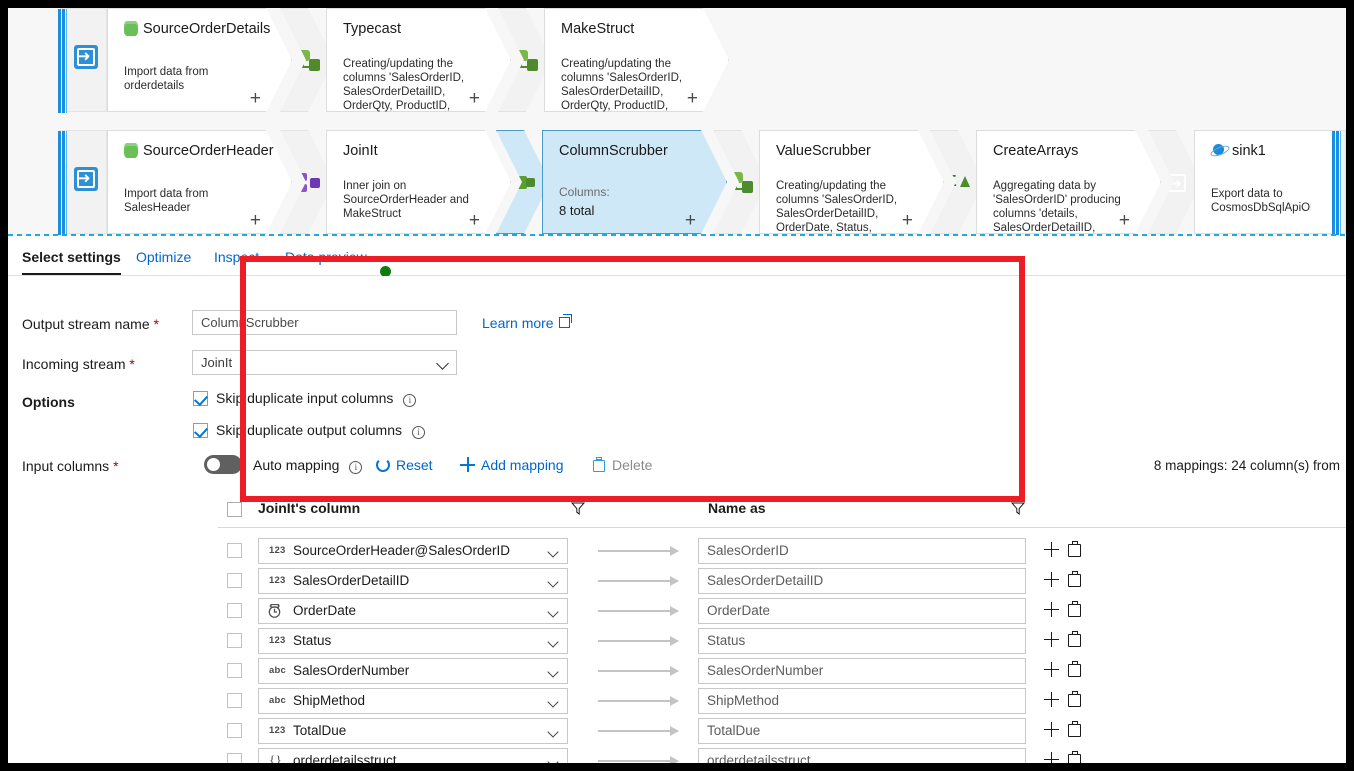  What do you see at coordinates (305, 398) in the screenshot?
I see `skip-duplicate-input-columns-checkbox: Skip duplicate input columns i` at bounding box center [305, 398].